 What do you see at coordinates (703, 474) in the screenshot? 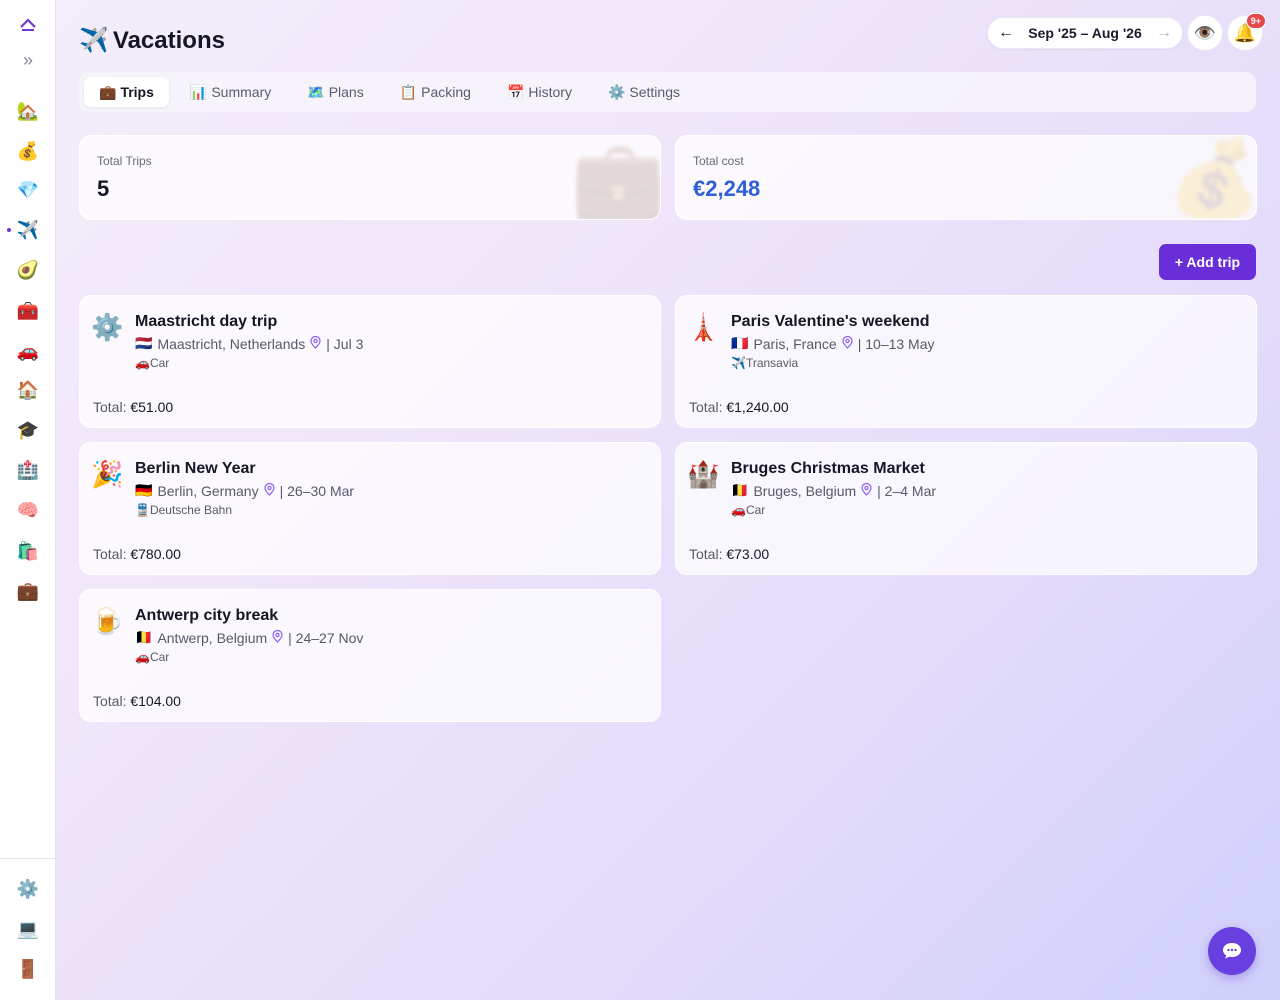
I see `castle-icon: 🏰` at bounding box center [703, 474].